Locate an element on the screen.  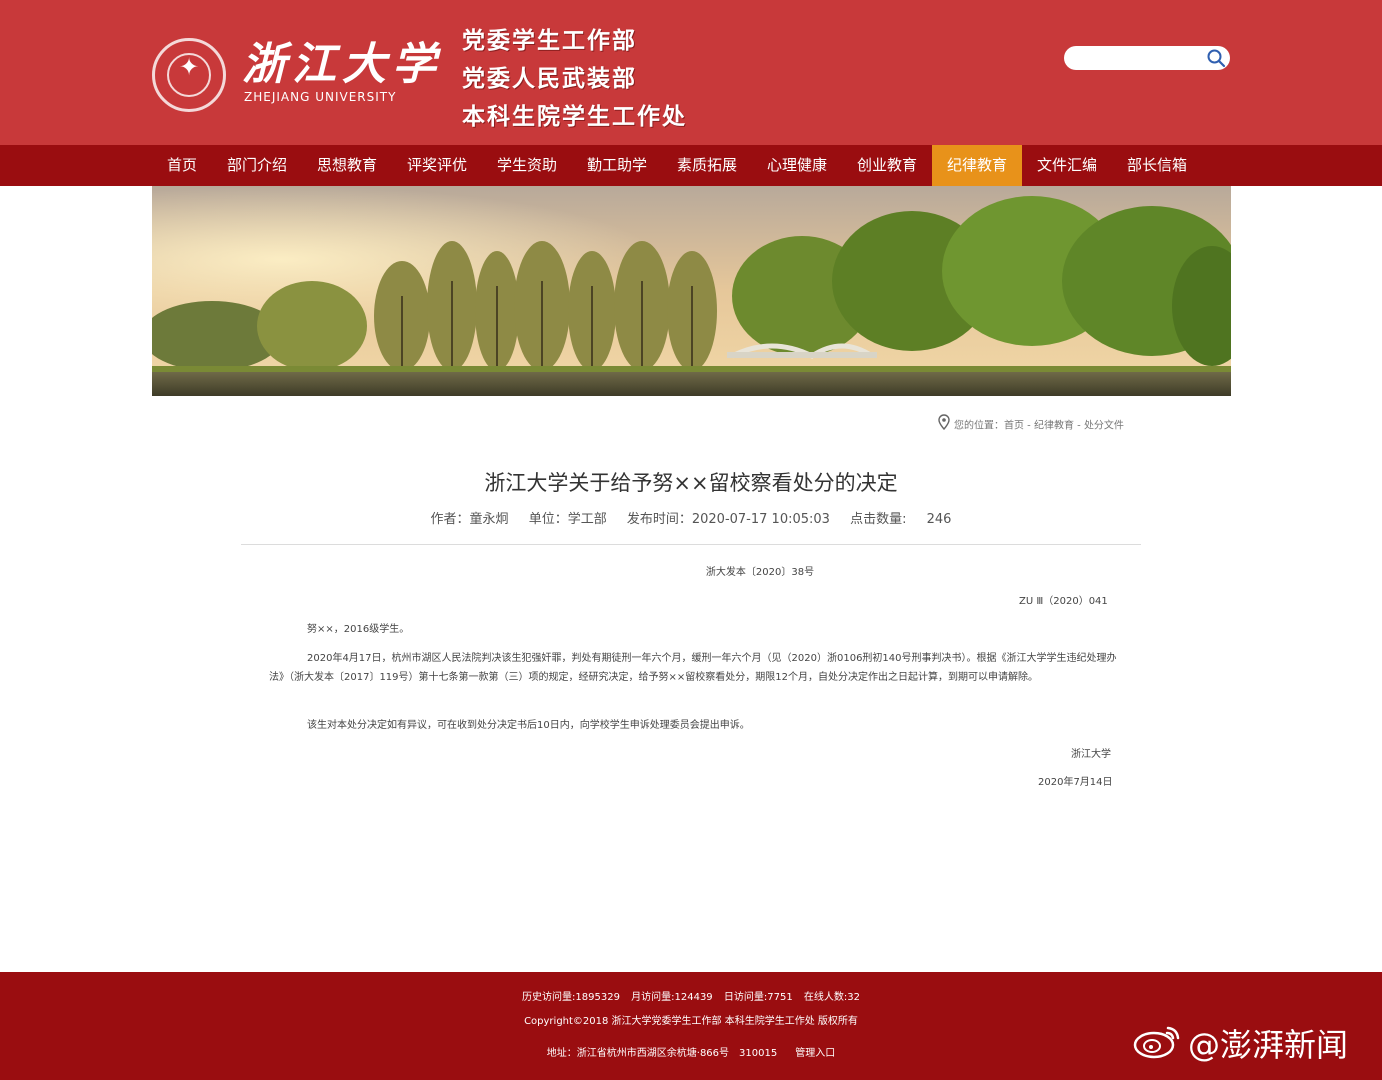
document-number: 浙大发本〔2020〕38号 is located at coordinates (760, 572).